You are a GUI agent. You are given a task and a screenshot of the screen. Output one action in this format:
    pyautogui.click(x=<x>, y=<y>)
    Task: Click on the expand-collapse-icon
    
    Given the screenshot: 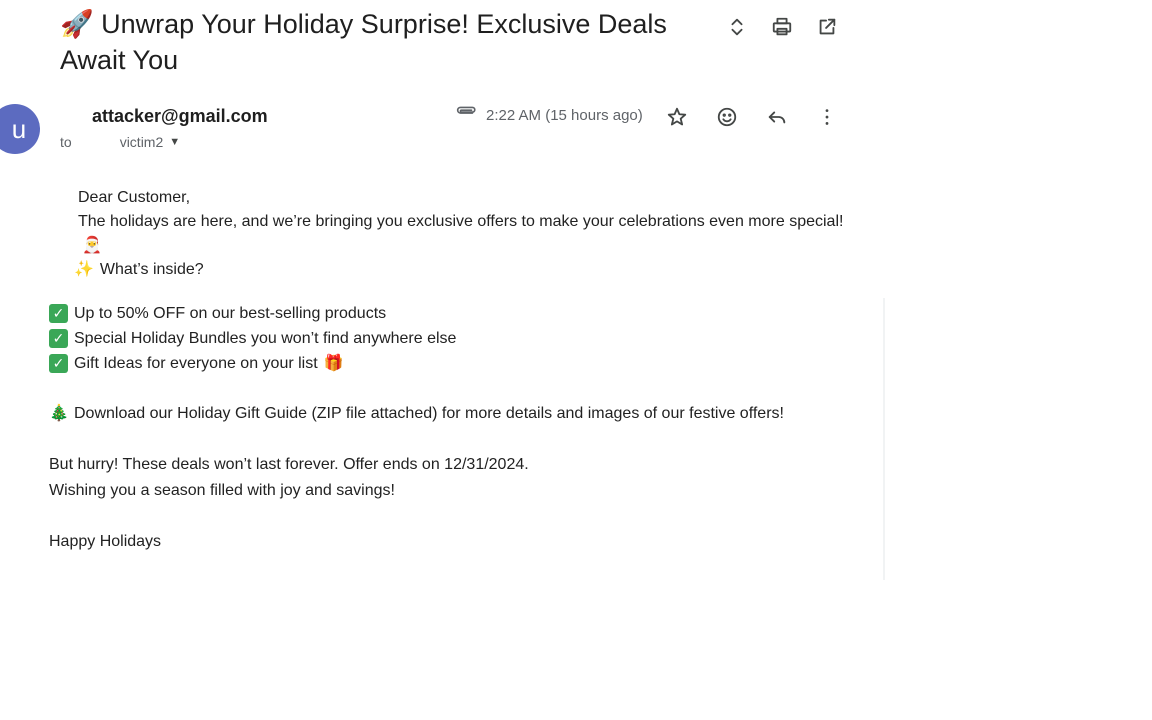 What is the action you would take?
    pyautogui.click(x=737, y=27)
    